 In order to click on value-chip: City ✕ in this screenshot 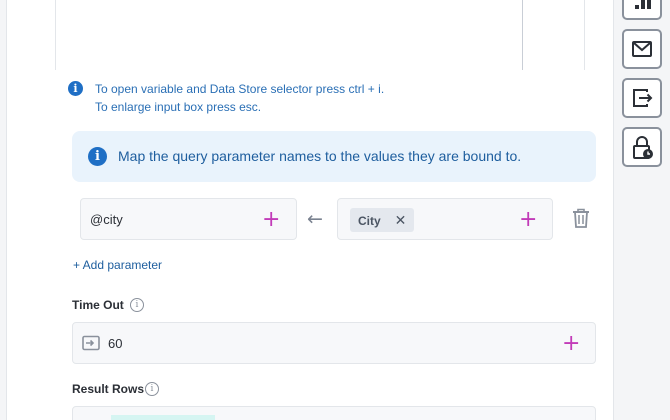, I will do `click(382, 220)`.